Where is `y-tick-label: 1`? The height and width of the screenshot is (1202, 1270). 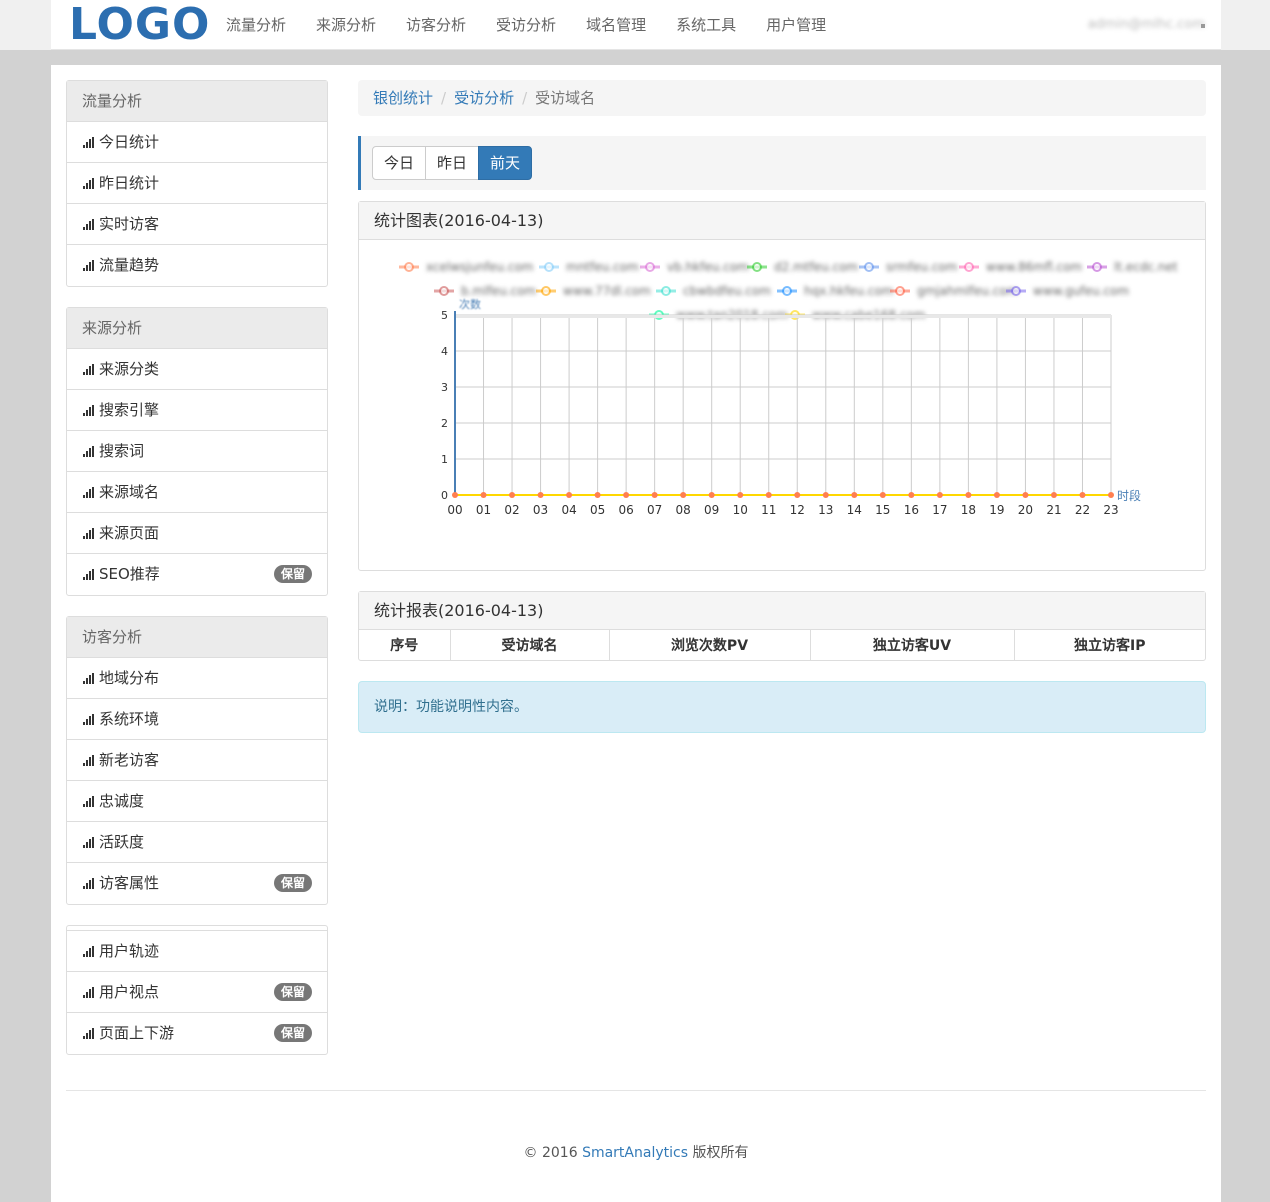
y-tick-label: 1 is located at coordinates (444, 459).